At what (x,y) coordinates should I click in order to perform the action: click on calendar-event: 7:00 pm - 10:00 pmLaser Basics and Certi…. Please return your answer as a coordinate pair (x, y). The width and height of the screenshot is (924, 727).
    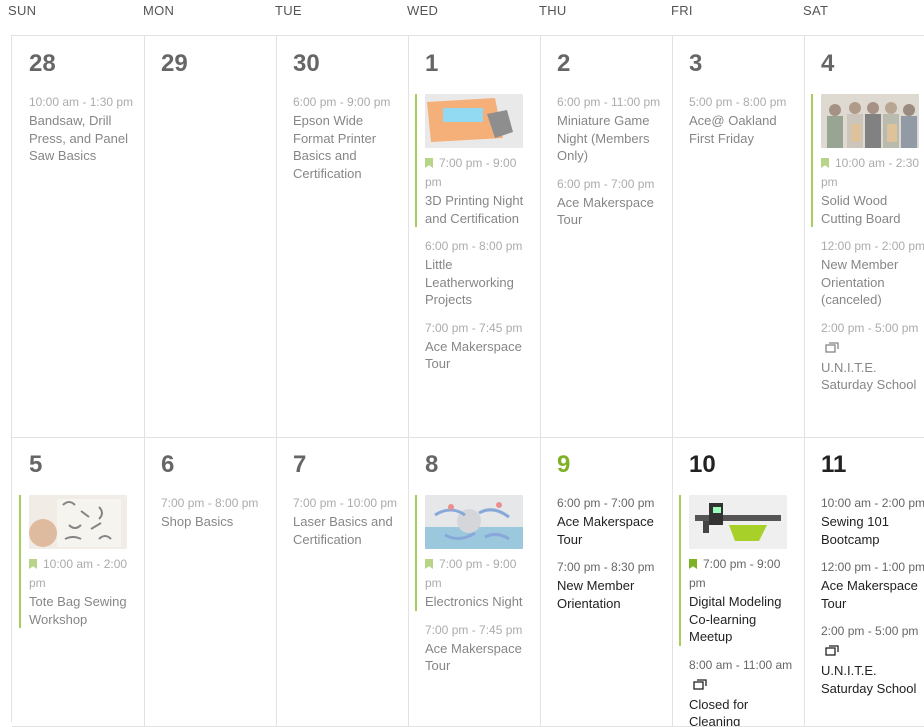
    Looking at the image, I should click on (348, 521).